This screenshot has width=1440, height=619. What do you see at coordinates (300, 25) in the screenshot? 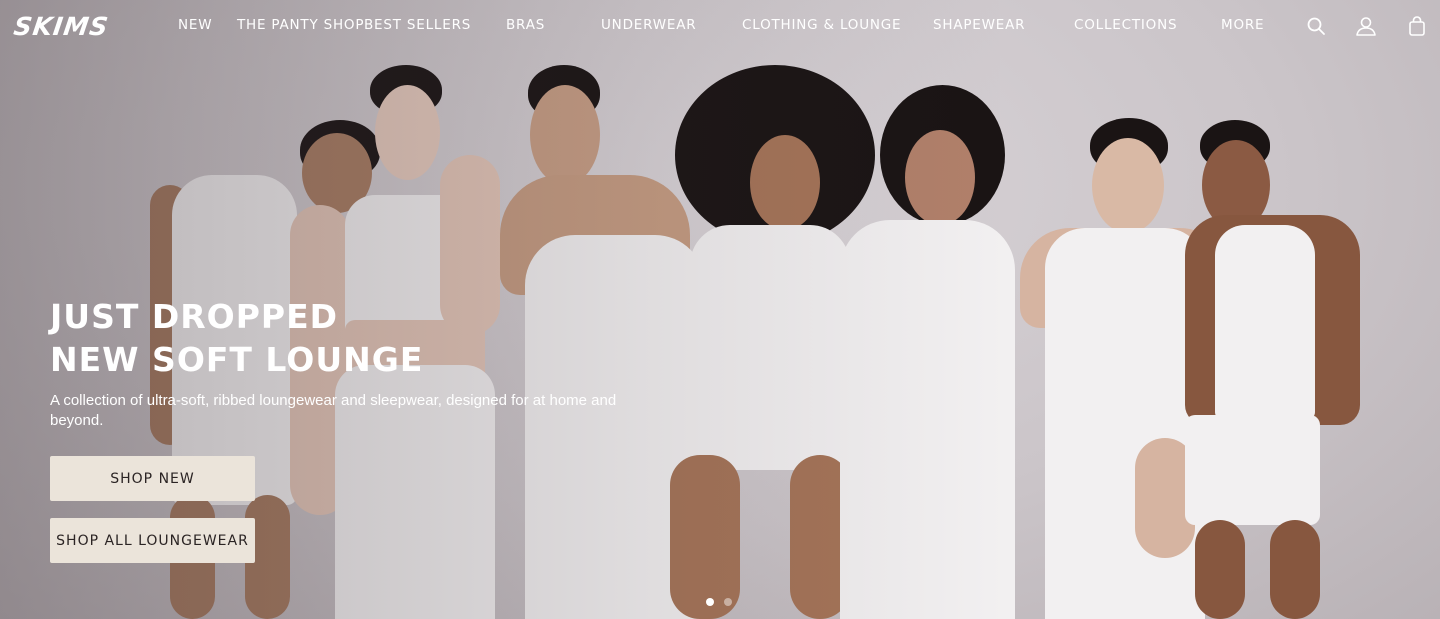
I see `nav-link-panty-shop: THE PANTY SHOP` at bounding box center [300, 25].